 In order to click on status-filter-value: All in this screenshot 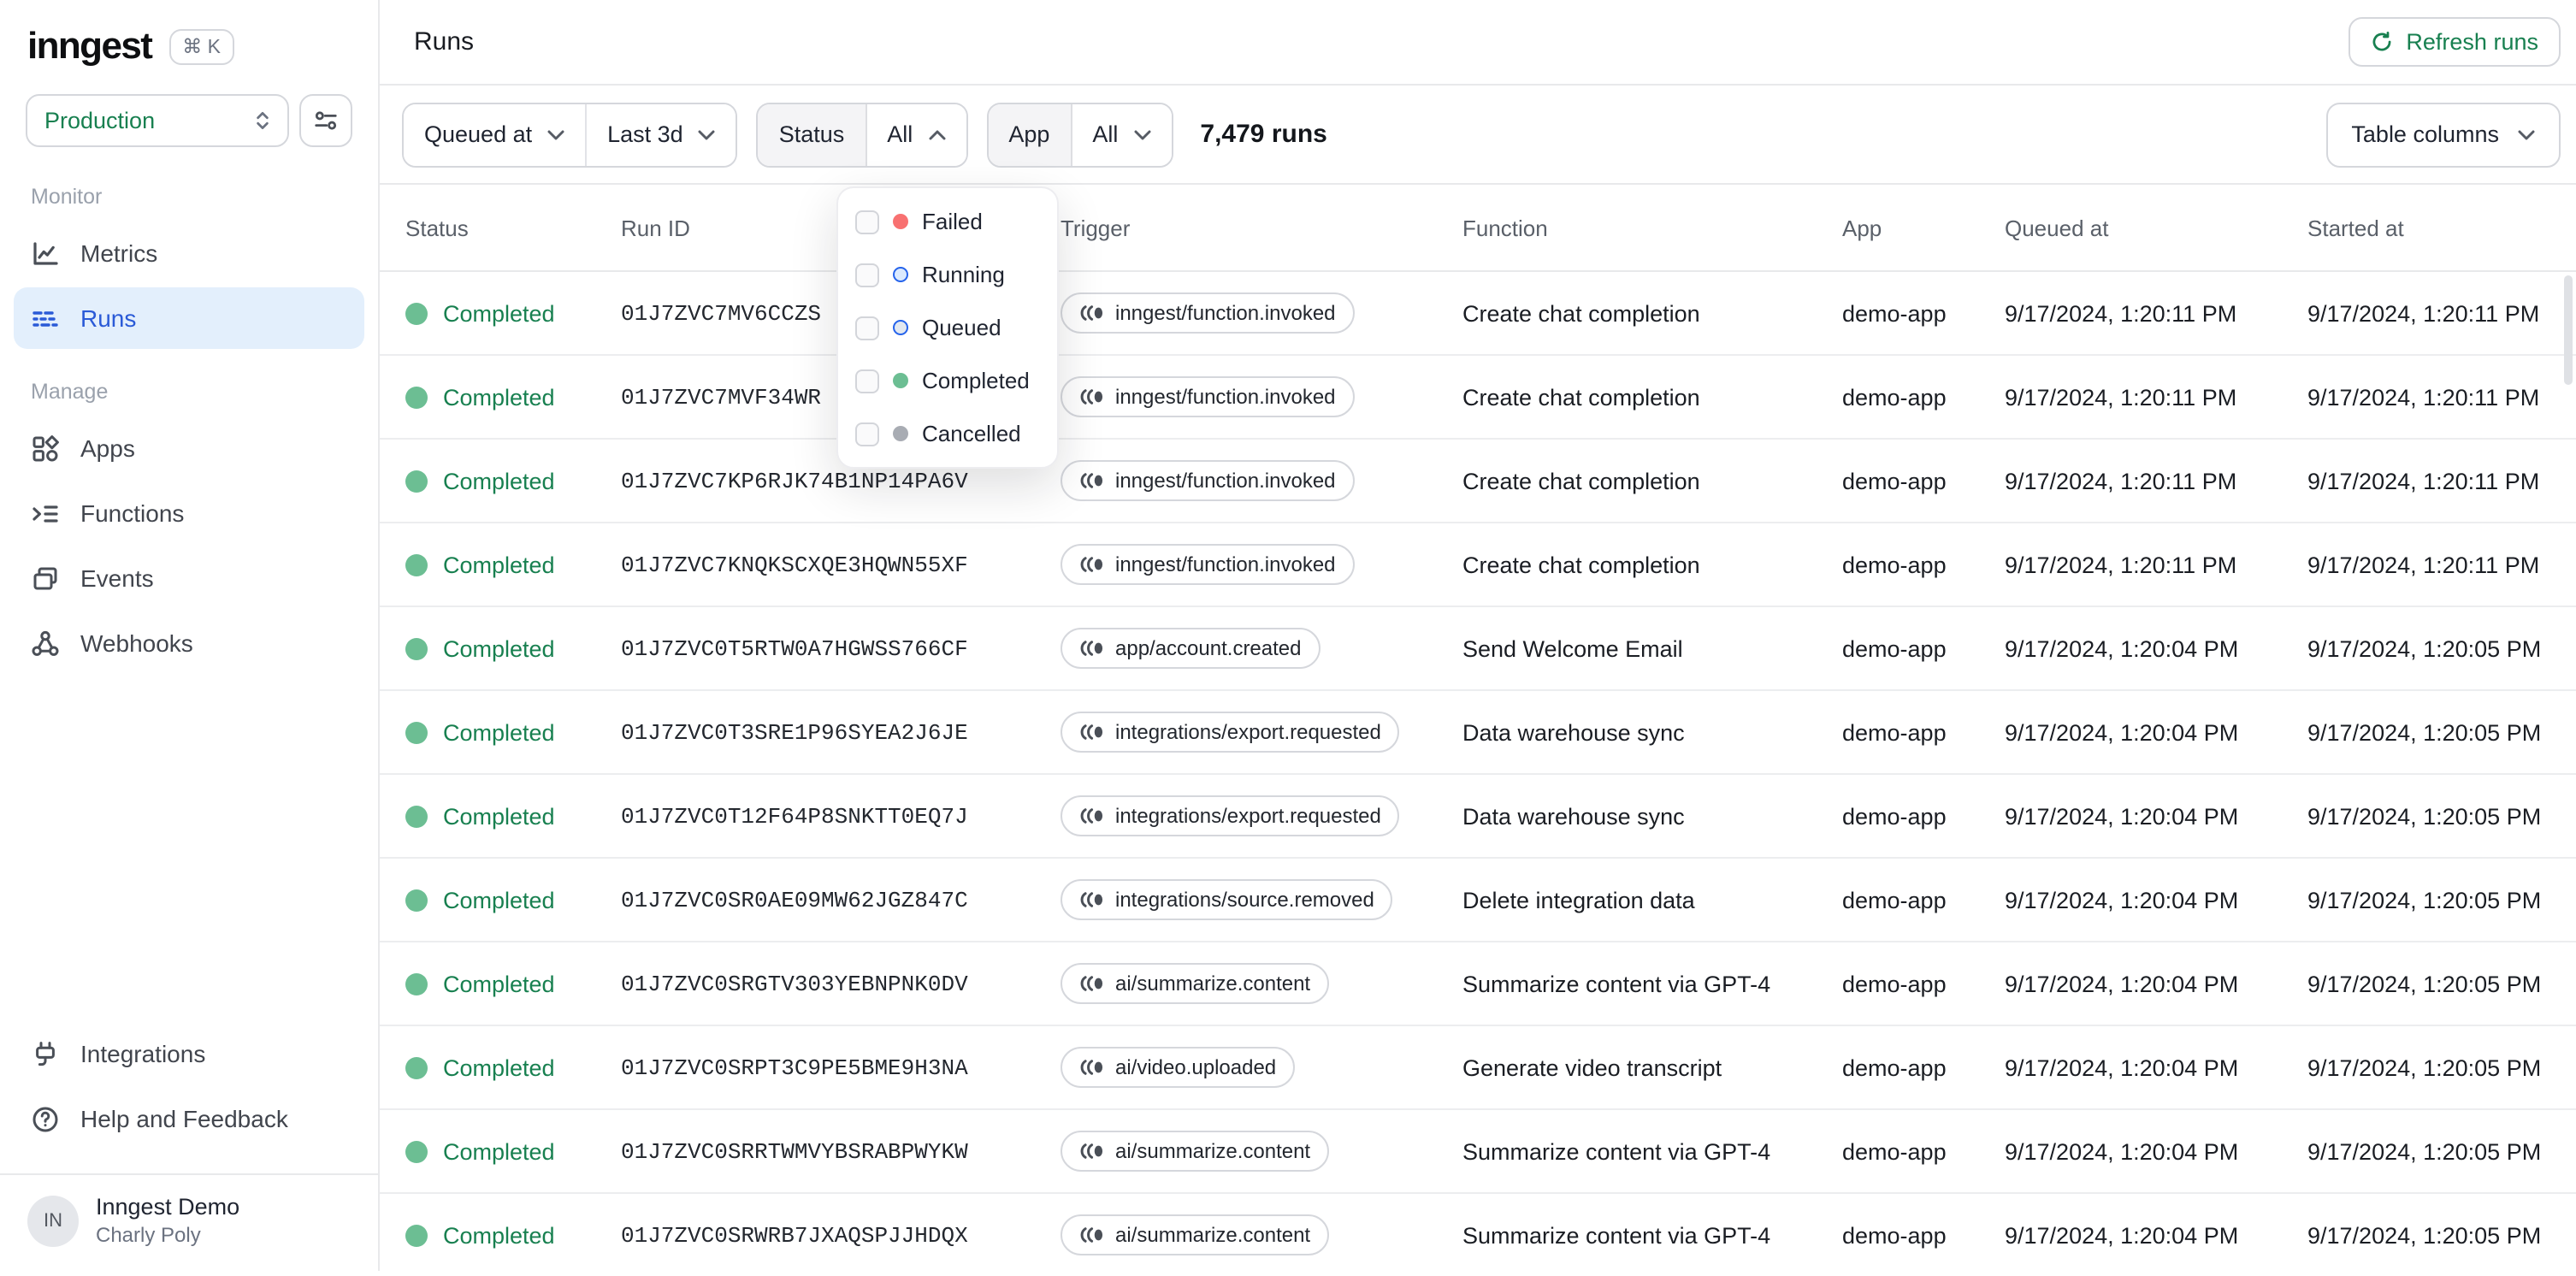, I will do `click(900, 134)`.